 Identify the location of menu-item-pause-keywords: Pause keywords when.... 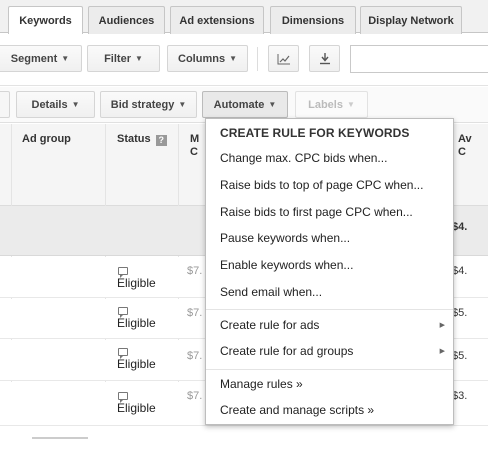
(285, 238).